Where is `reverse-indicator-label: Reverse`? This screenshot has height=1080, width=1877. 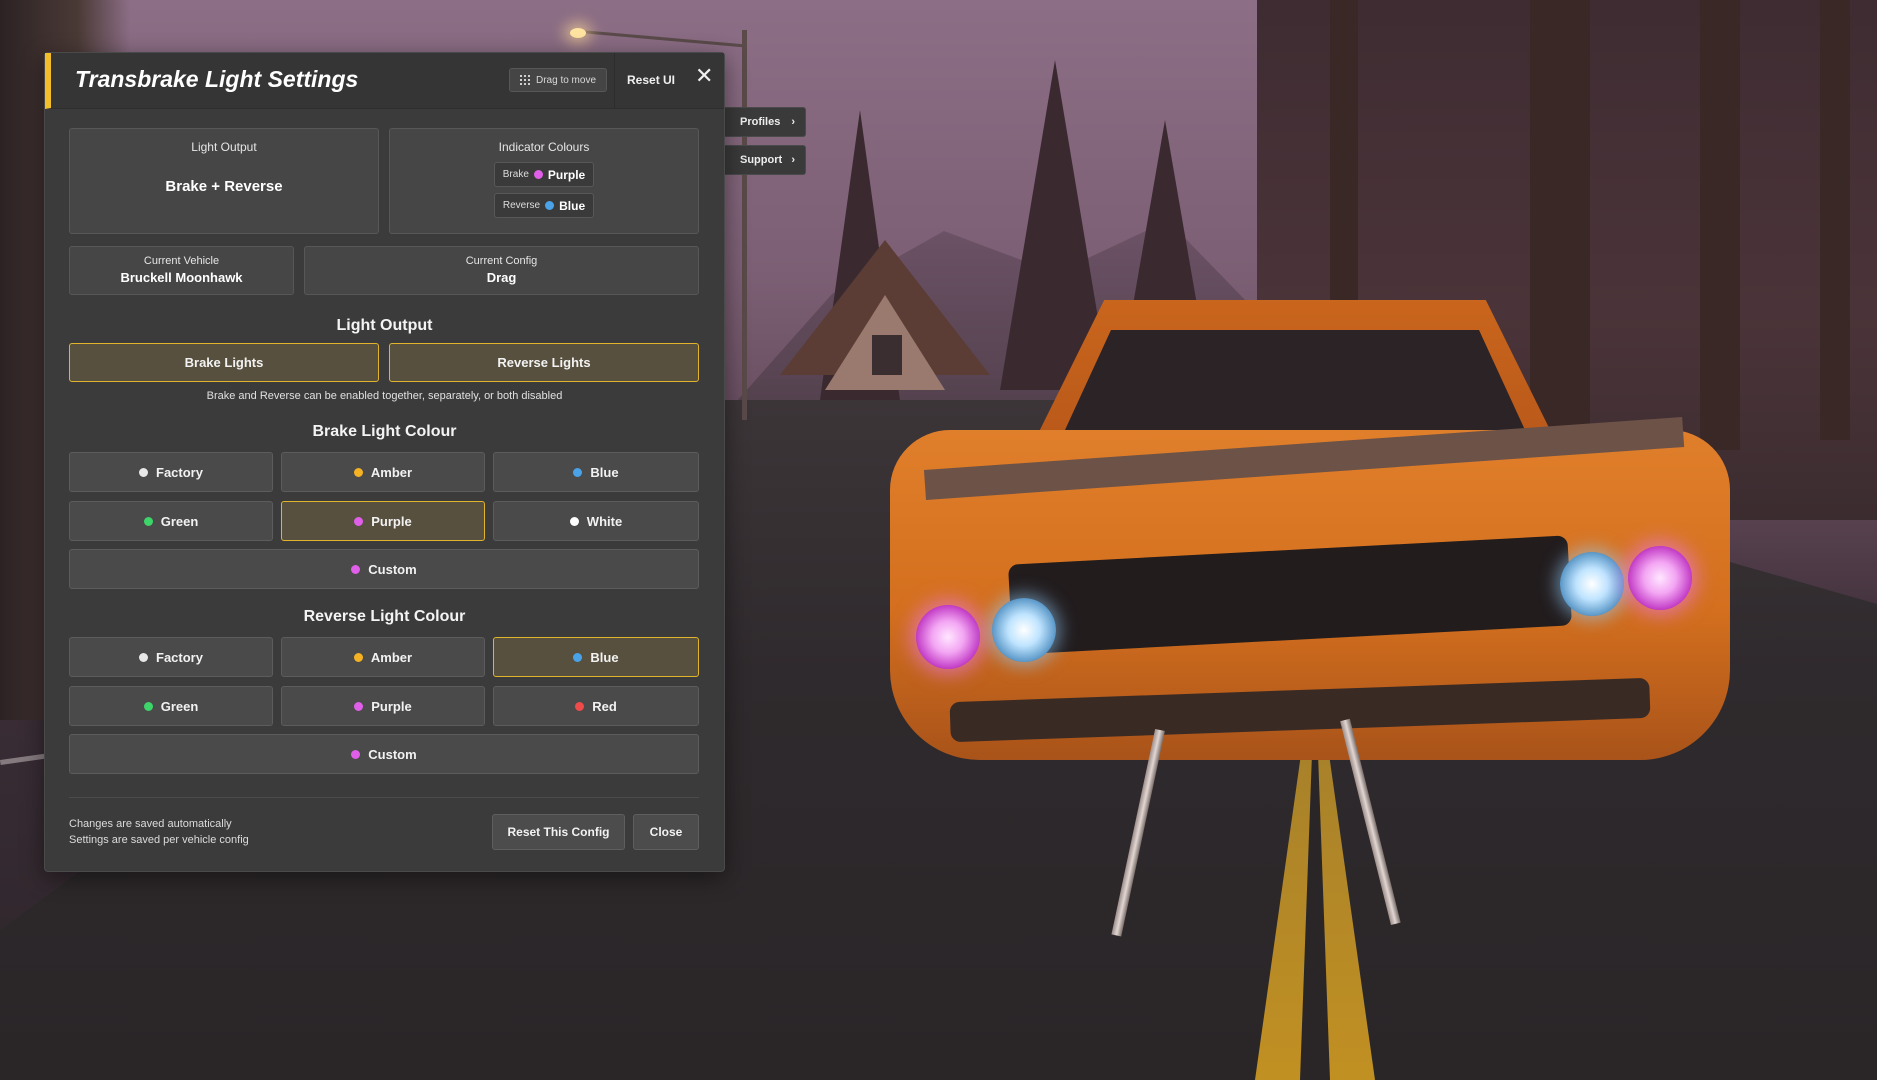
reverse-indicator-label: Reverse is located at coordinates (521, 205).